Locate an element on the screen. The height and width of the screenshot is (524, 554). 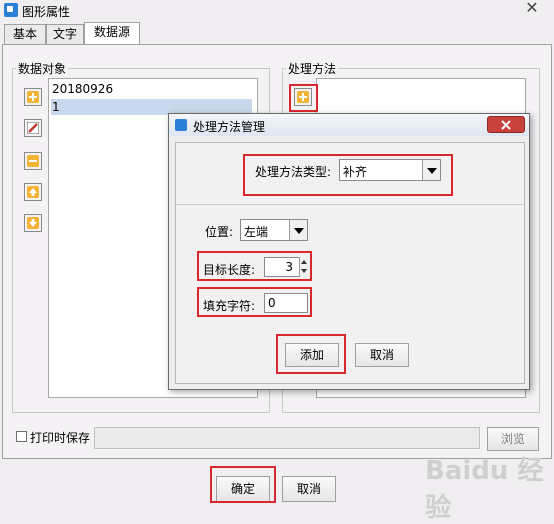
title-bar: 图形属性 ✕ is located at coordinates (277, 10).